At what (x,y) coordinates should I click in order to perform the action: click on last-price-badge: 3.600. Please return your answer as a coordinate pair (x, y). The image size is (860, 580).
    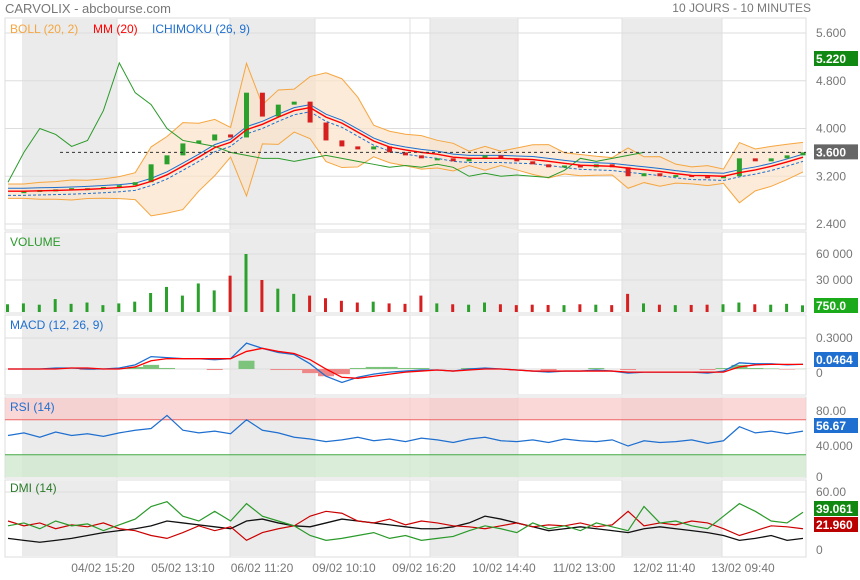
    Looking at the image, I should click on (831, 152).